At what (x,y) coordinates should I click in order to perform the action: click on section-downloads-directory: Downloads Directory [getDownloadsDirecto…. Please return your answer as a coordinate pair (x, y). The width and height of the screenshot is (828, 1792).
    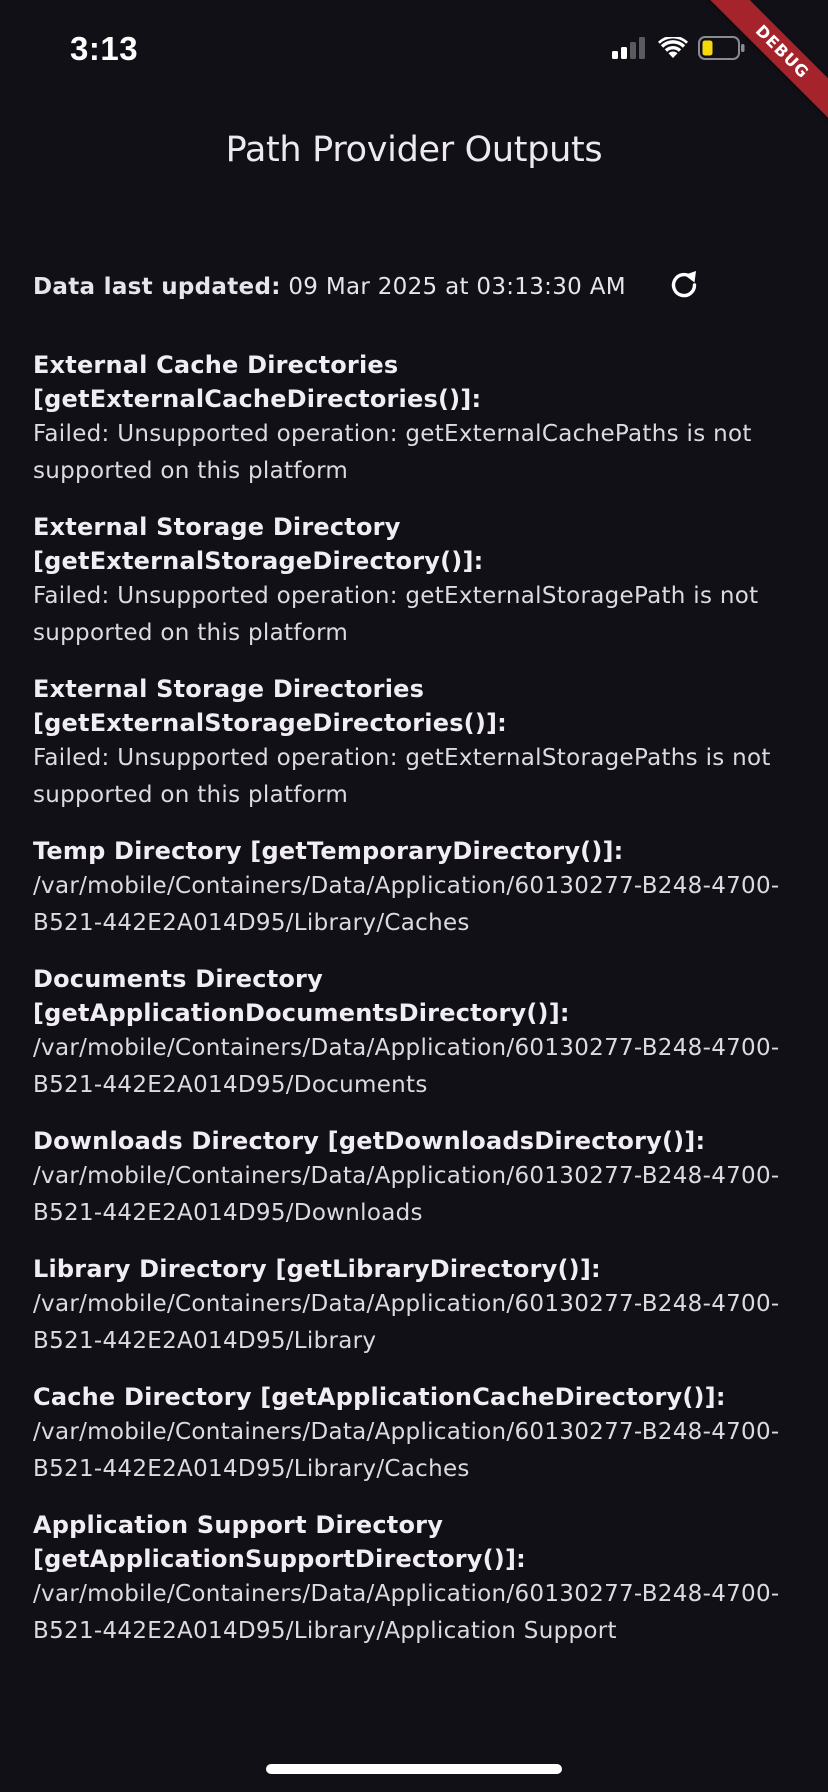
    Looking at the image, I should click on (418, 1178).